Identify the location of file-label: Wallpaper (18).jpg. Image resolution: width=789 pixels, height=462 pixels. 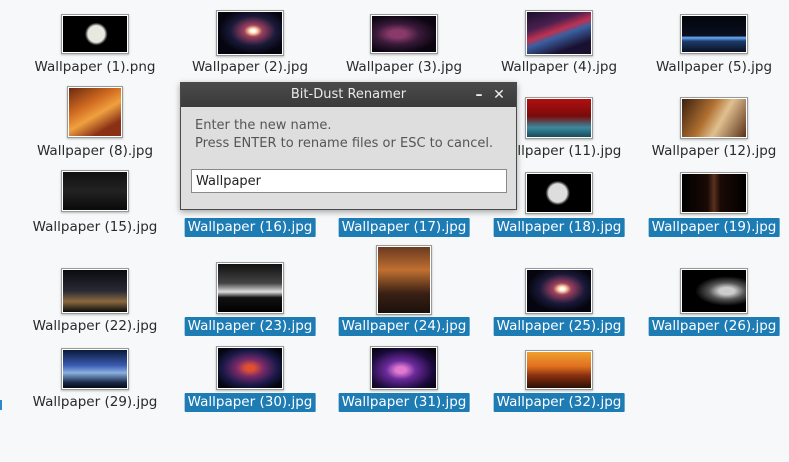
(559, 227).